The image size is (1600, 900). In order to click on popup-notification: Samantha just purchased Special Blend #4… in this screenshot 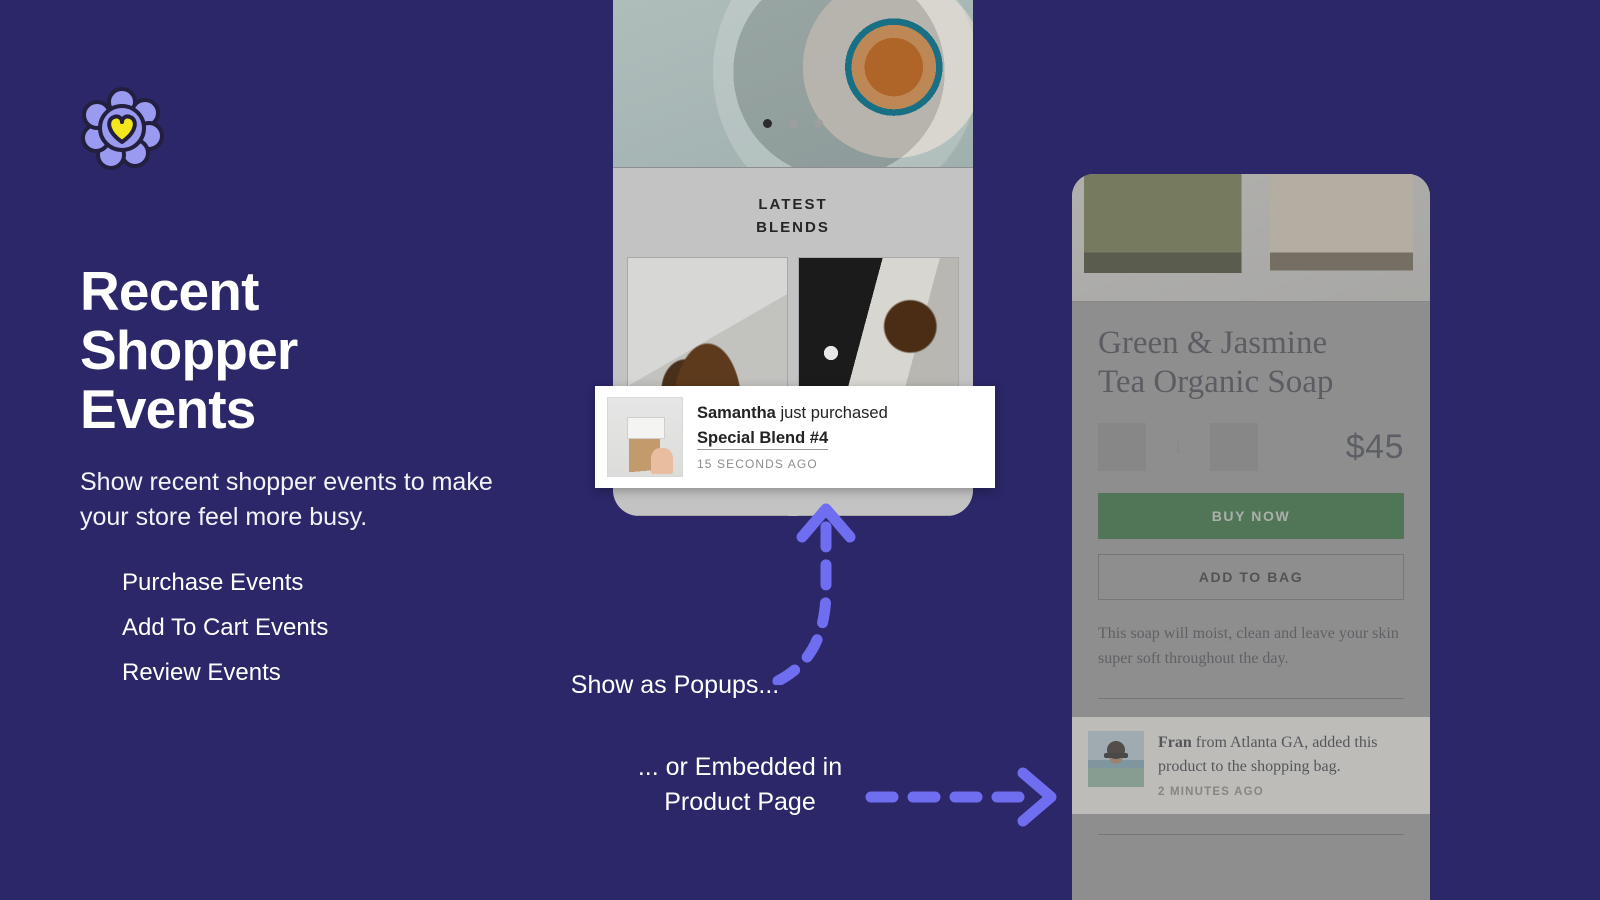, I will do `click(795, 437)`.